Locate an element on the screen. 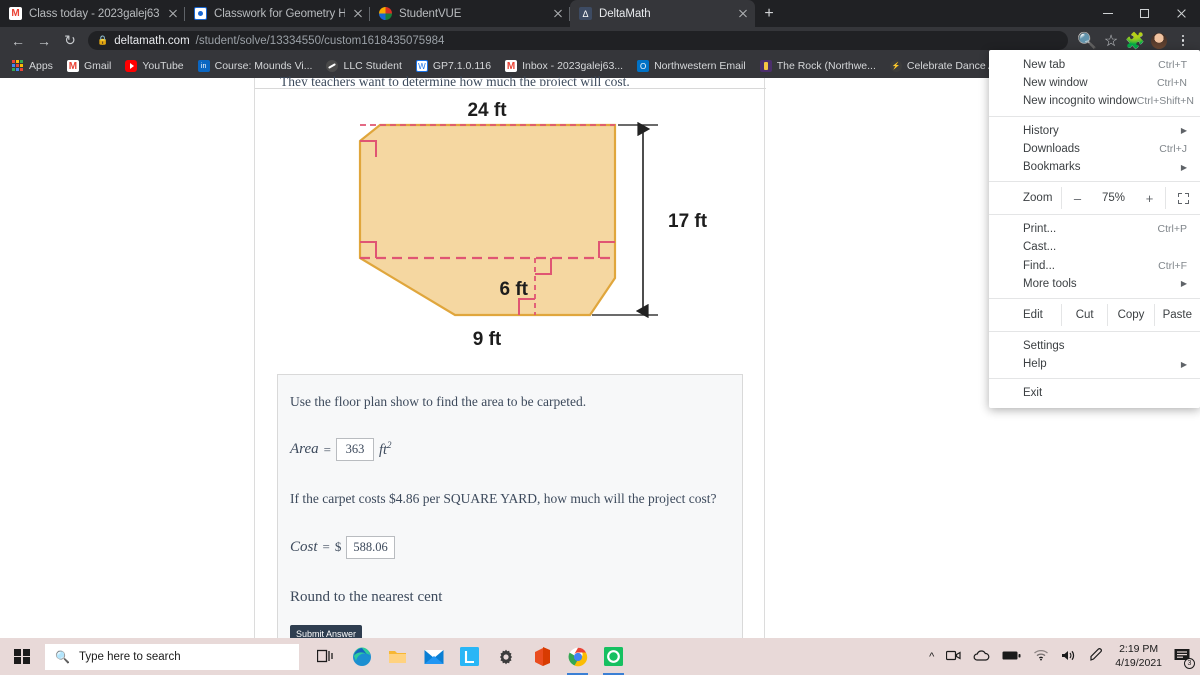 This screenshot has width=1200, height=675. youtube-icon is located at coordinates (131, 66).